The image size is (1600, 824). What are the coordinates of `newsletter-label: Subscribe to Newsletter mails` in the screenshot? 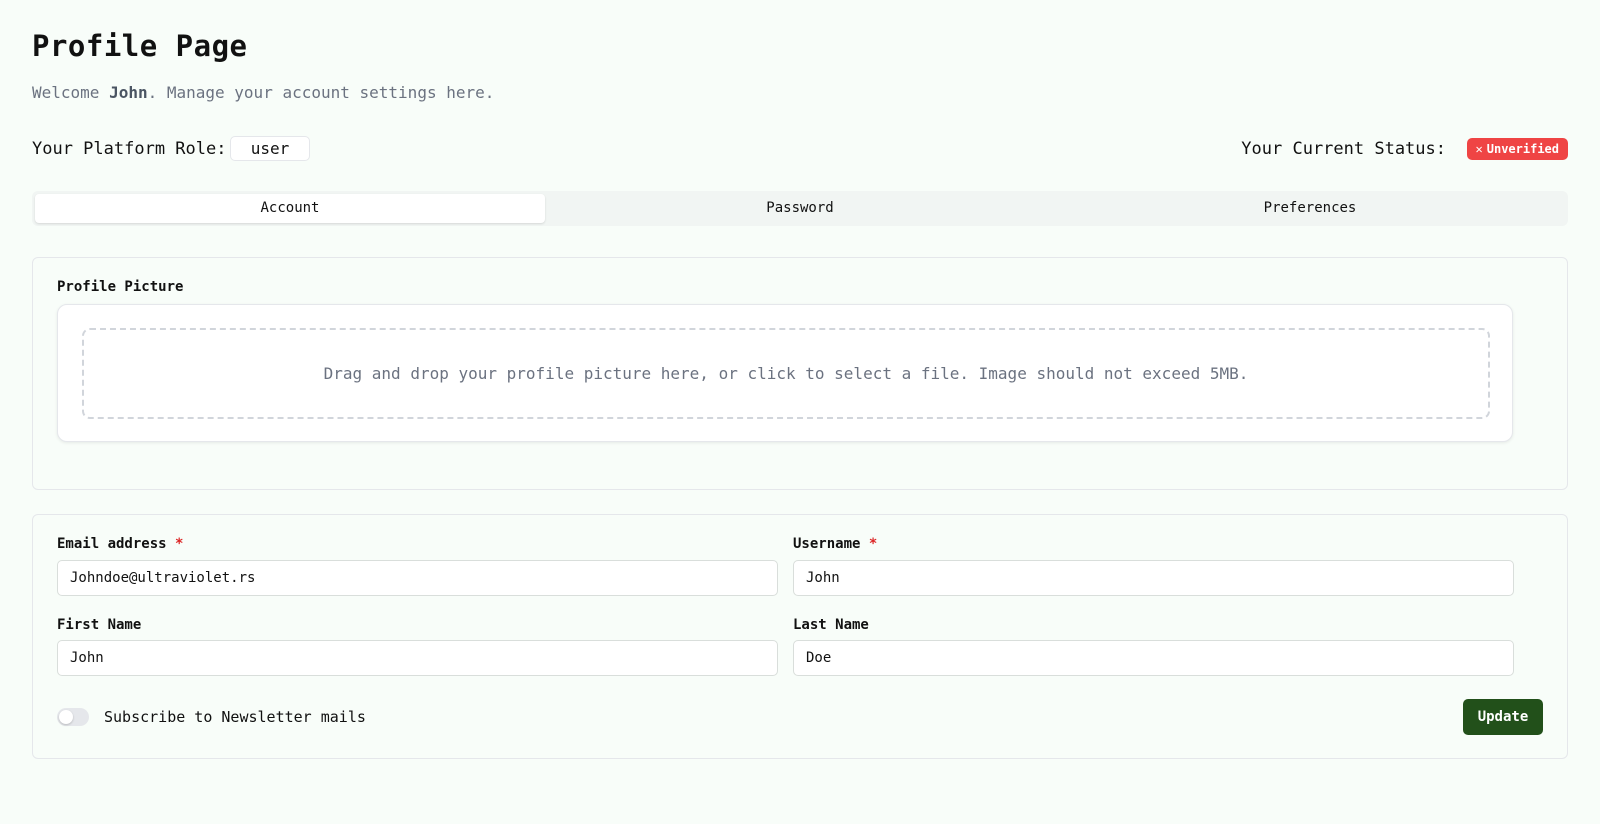 It's located at (235, 717).